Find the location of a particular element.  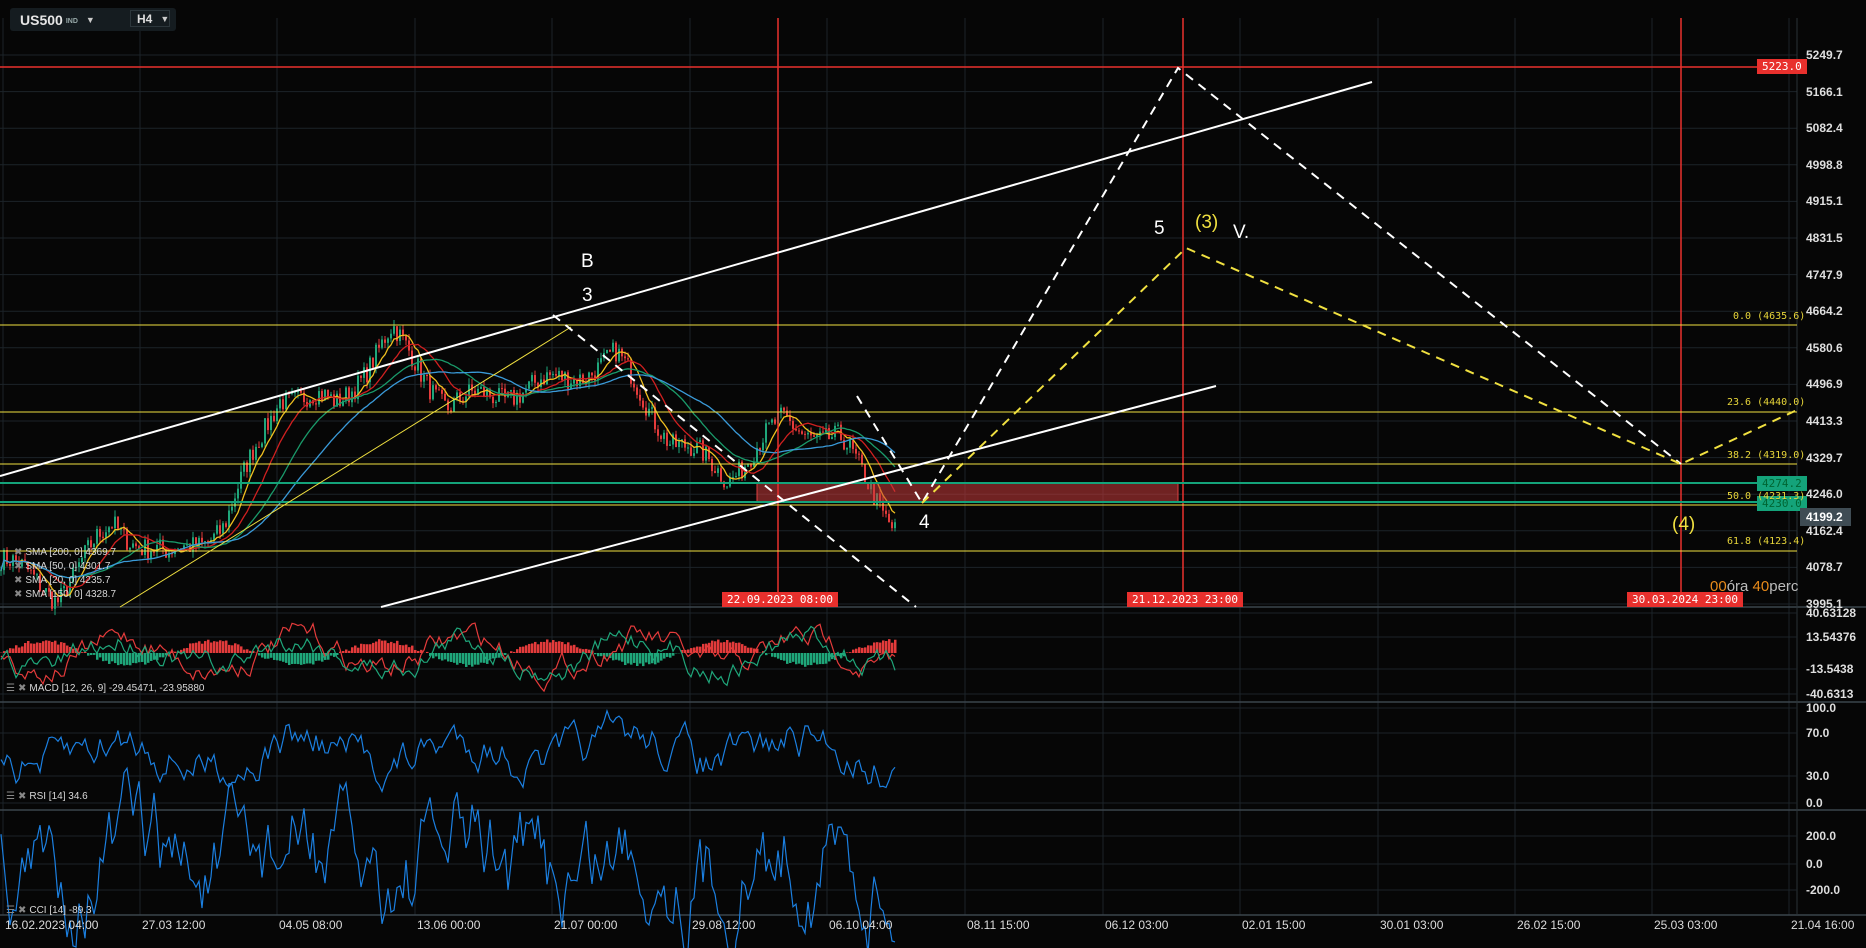

sma-legend-item: ✖ SMA [200, 0] 4369.7 is located at coordinates (65, 552).